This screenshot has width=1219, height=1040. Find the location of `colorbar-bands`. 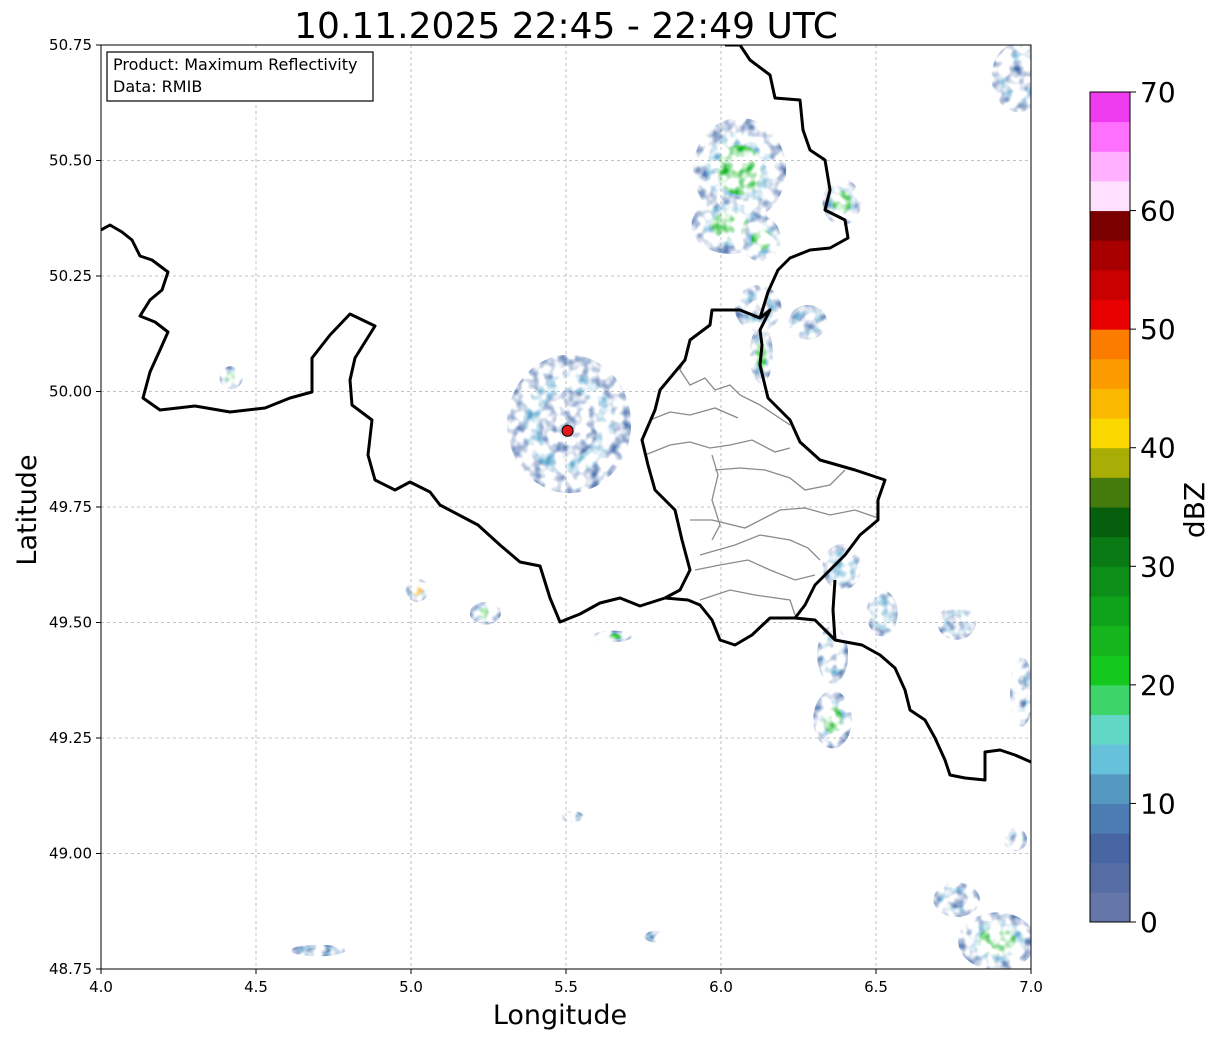

colorbar-bands is located at coordinates (1110, 507).